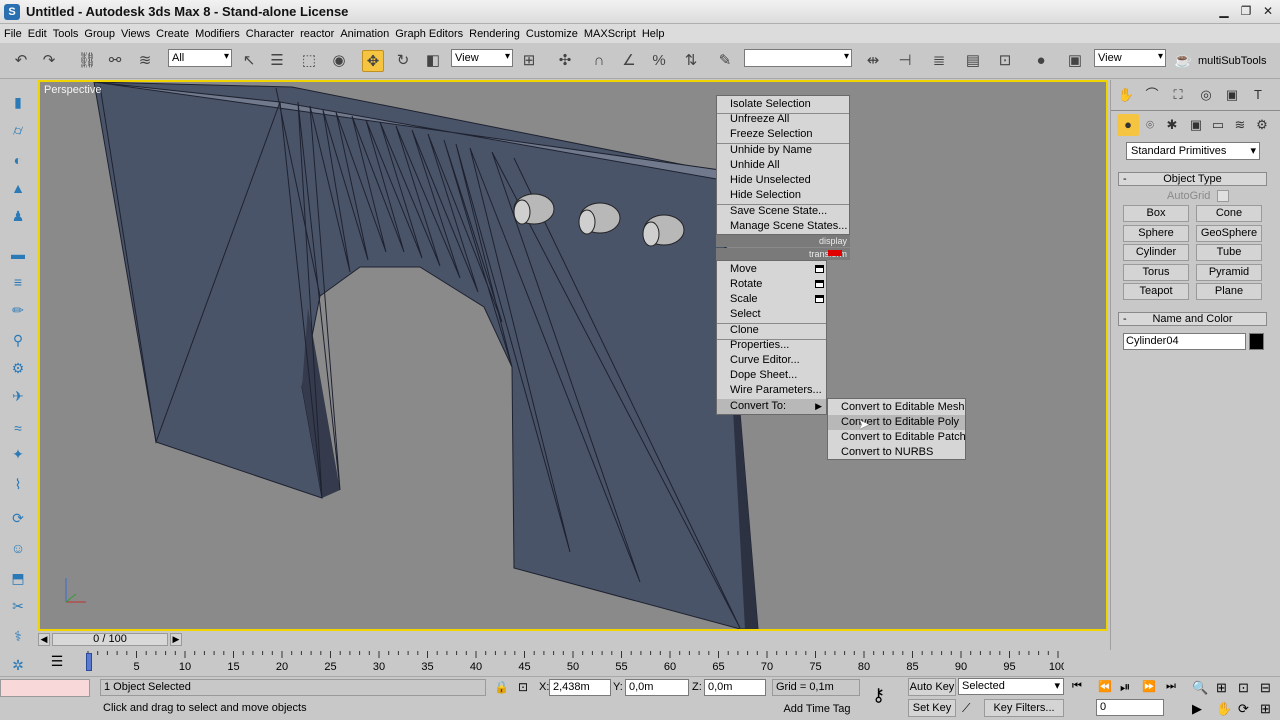 The width and height of the screenshot is (1280, 720). I want to click on named-selection-dropdown, so click(798, 58).